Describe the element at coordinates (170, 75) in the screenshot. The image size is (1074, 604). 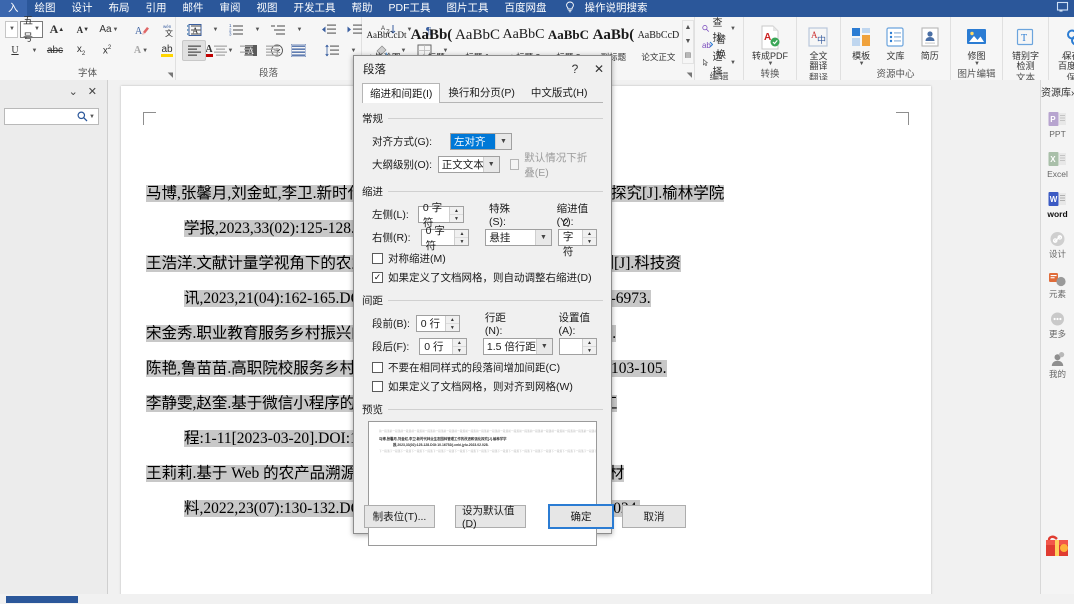
I see `font-dialog-launcher: ◥` at that location.